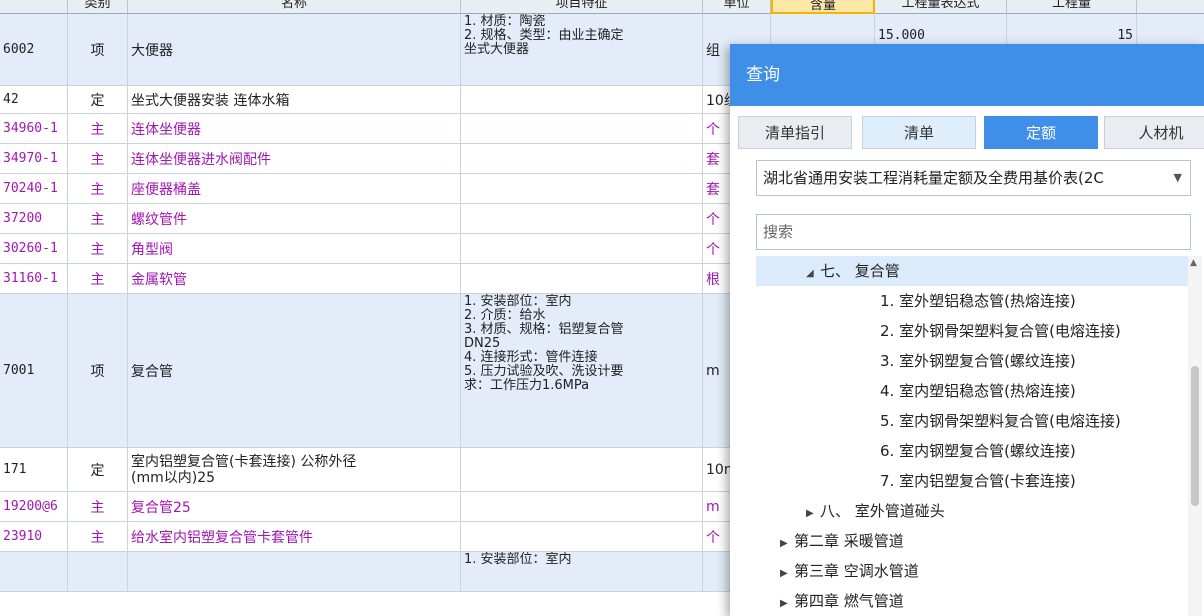  Describe the element at coordinates (582, 571) in the screenshot. I see `cell-feature: 1. 安装部位：室内` at that location.